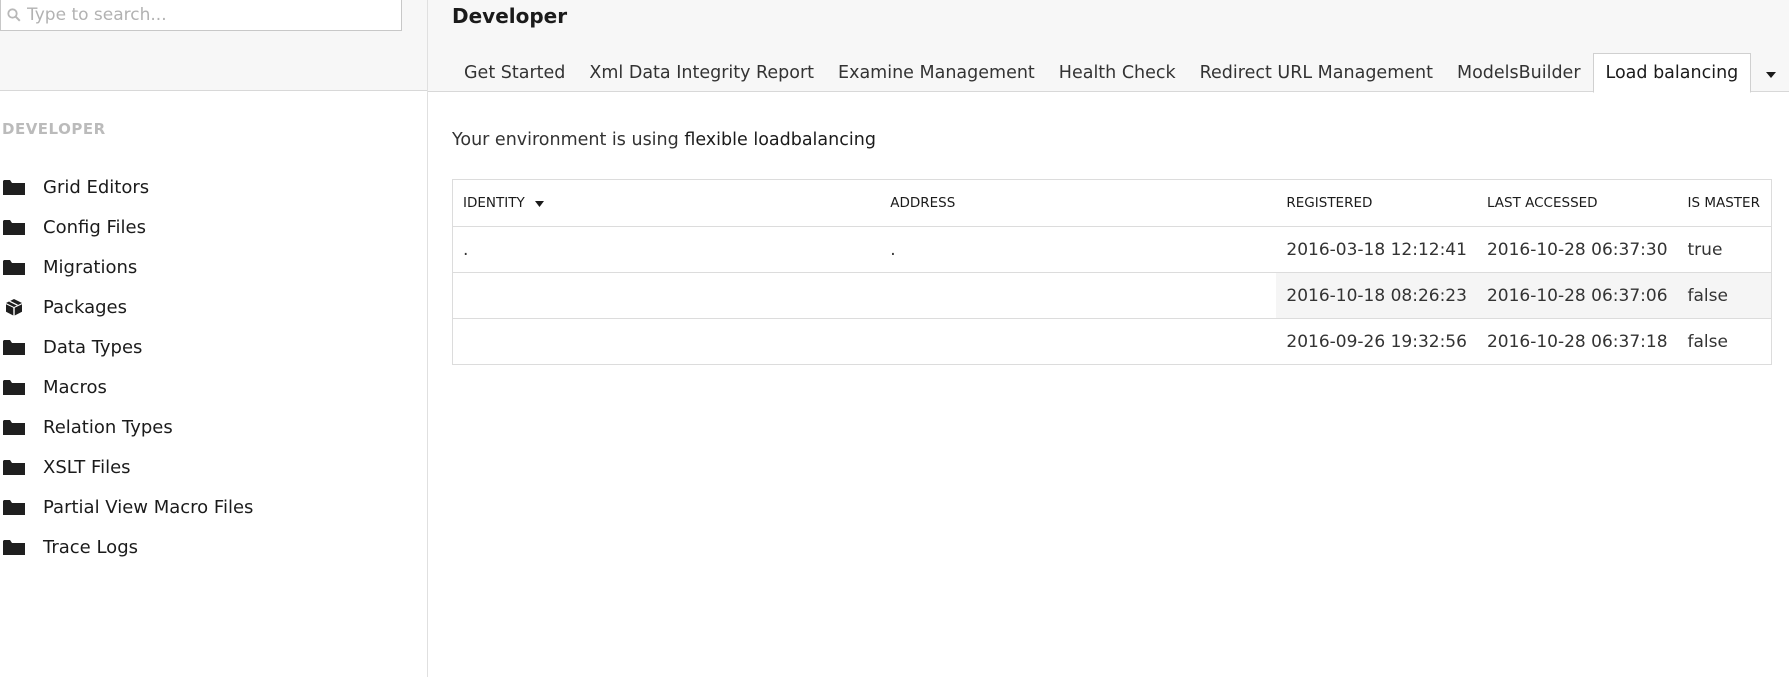 The height and width of the screenshot is (677, 1789). Describe the element at coordinates (94, 227) in the screenshot. I see `tree-item-label: Config Files` at that location.